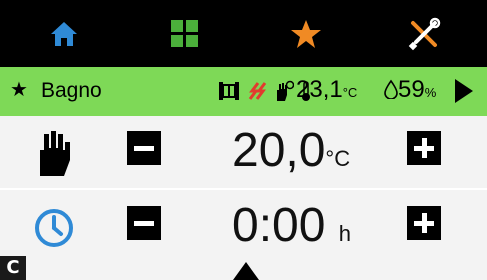 The height and width of the screenshot is (280, 487). What do you see at coordinates (229, 91) in the screenshot?
I see `window-icon` at bounding box center [229, 91].